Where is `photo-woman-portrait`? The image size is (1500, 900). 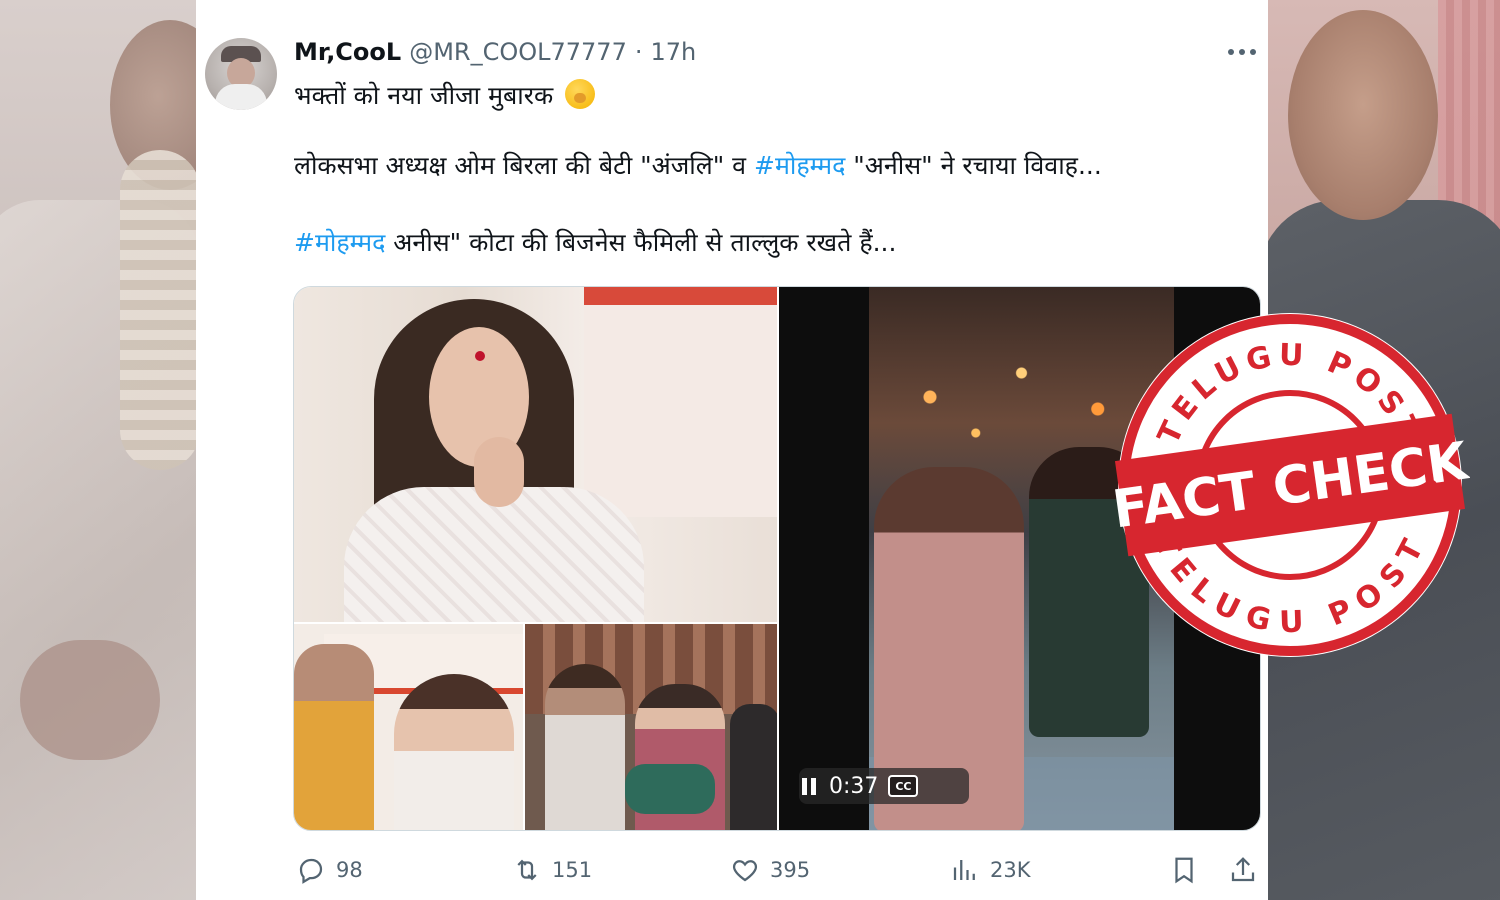
photo-woman-portrait is located at coordinates (535, 454).